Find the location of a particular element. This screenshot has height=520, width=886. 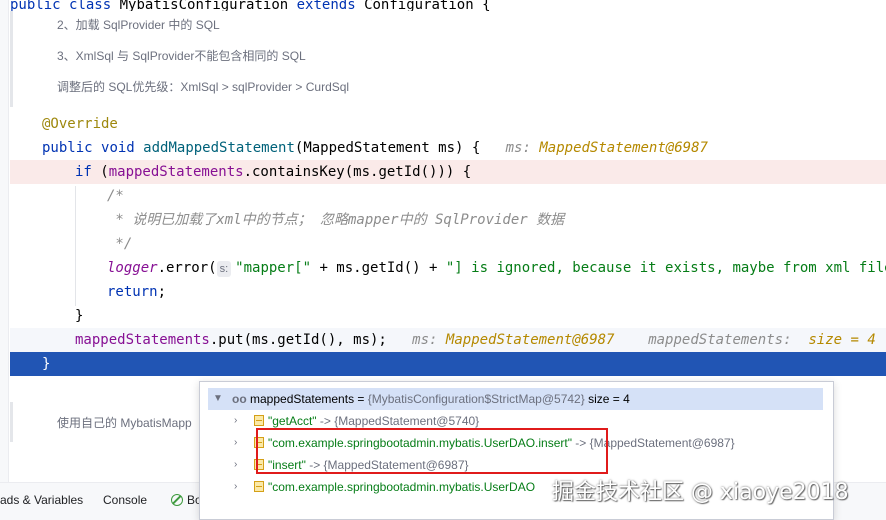

string-literal: "mapper[" is located at coordinates (273, 268).